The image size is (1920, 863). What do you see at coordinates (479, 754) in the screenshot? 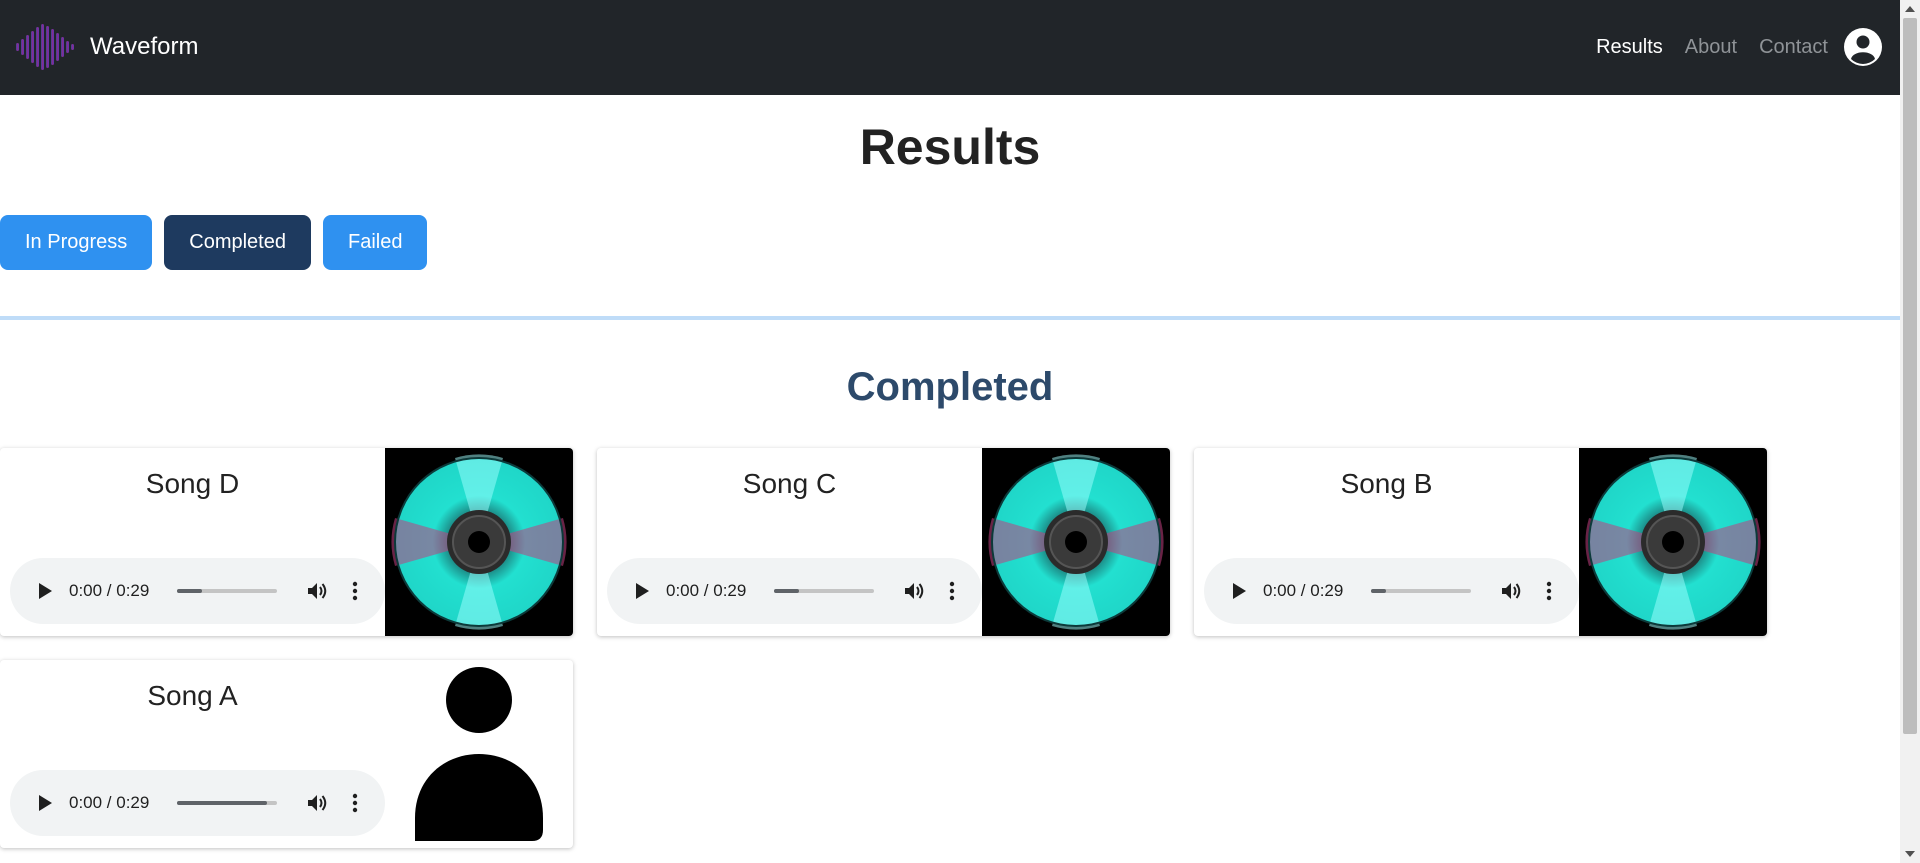
I see `person-icon` at bounding box center [479, 754].